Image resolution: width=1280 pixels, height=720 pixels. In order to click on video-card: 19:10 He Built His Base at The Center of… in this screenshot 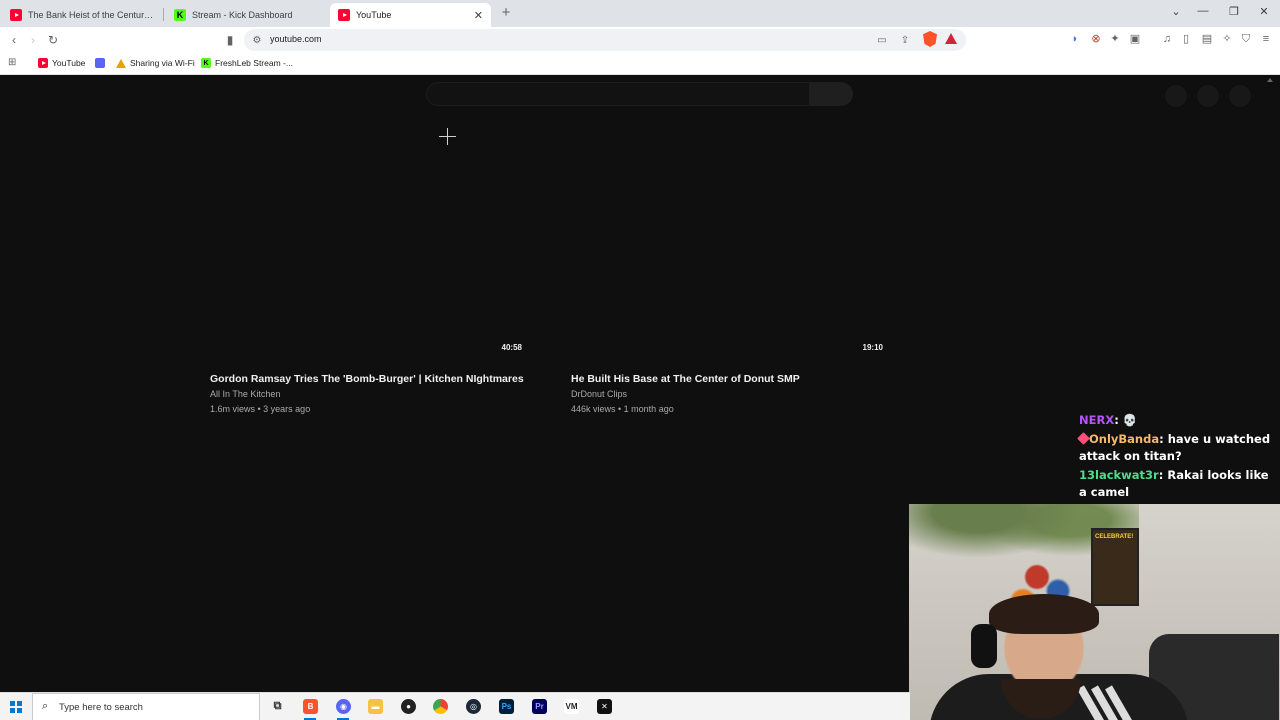, I will do `click(736, 245)`.